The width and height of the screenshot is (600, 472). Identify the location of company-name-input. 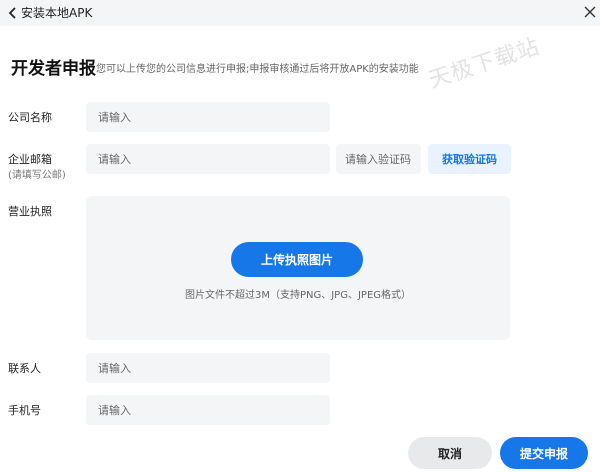
(208, 117).